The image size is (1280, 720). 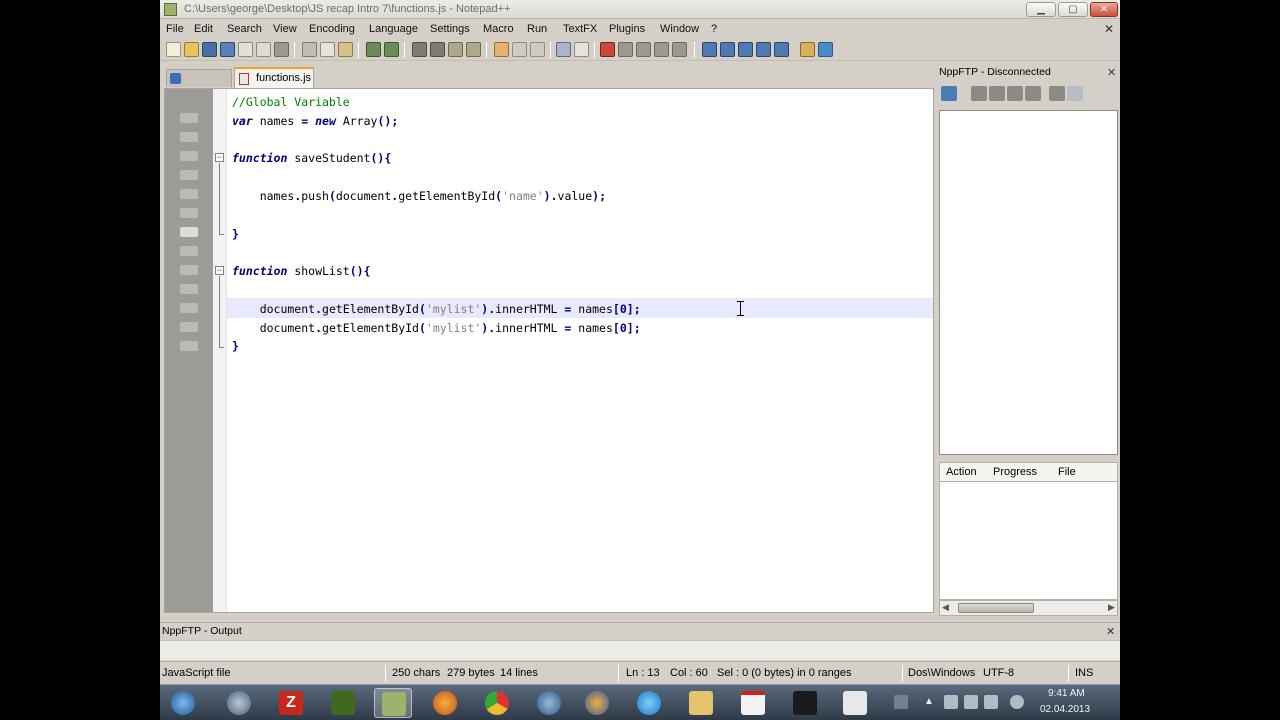 What do you see at coordinates (245, 49) in the screenshot?
I see `close-file-icon` at bounding box center [245, 49].